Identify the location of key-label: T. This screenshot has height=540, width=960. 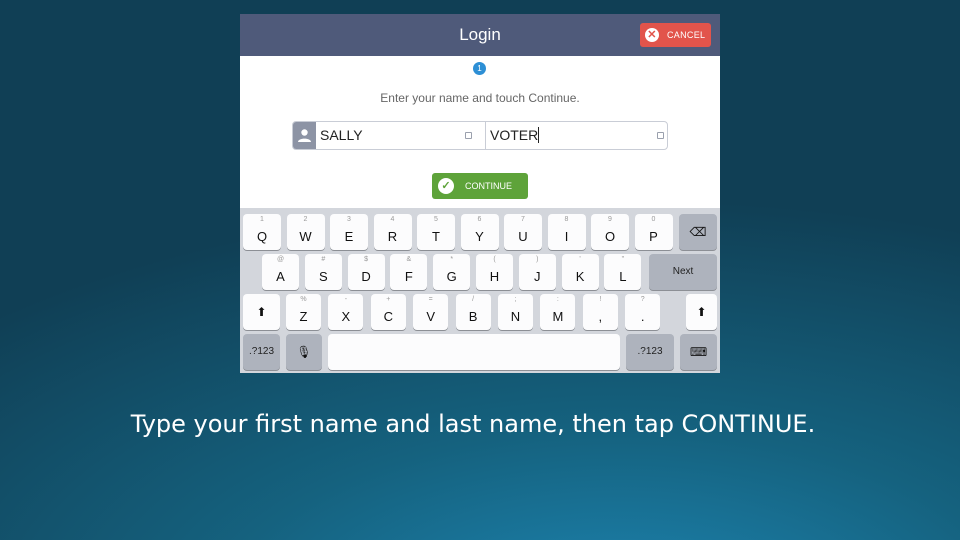
(436, 236).